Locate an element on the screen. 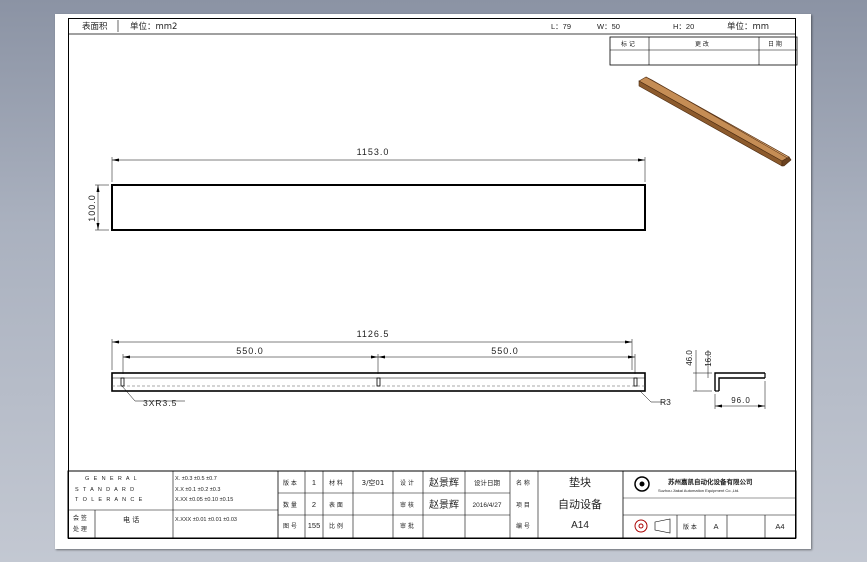  top-view: 1153.0 100.0 is located at coordinates (366, 189).